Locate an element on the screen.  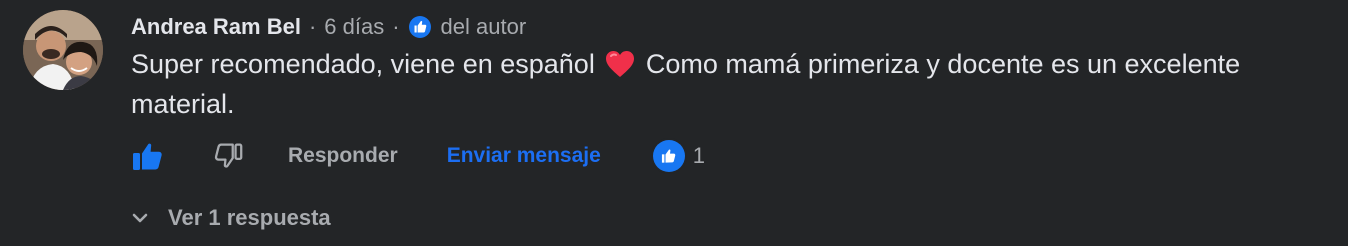
reaction-count: 1 is located at coordinates (699, 155).